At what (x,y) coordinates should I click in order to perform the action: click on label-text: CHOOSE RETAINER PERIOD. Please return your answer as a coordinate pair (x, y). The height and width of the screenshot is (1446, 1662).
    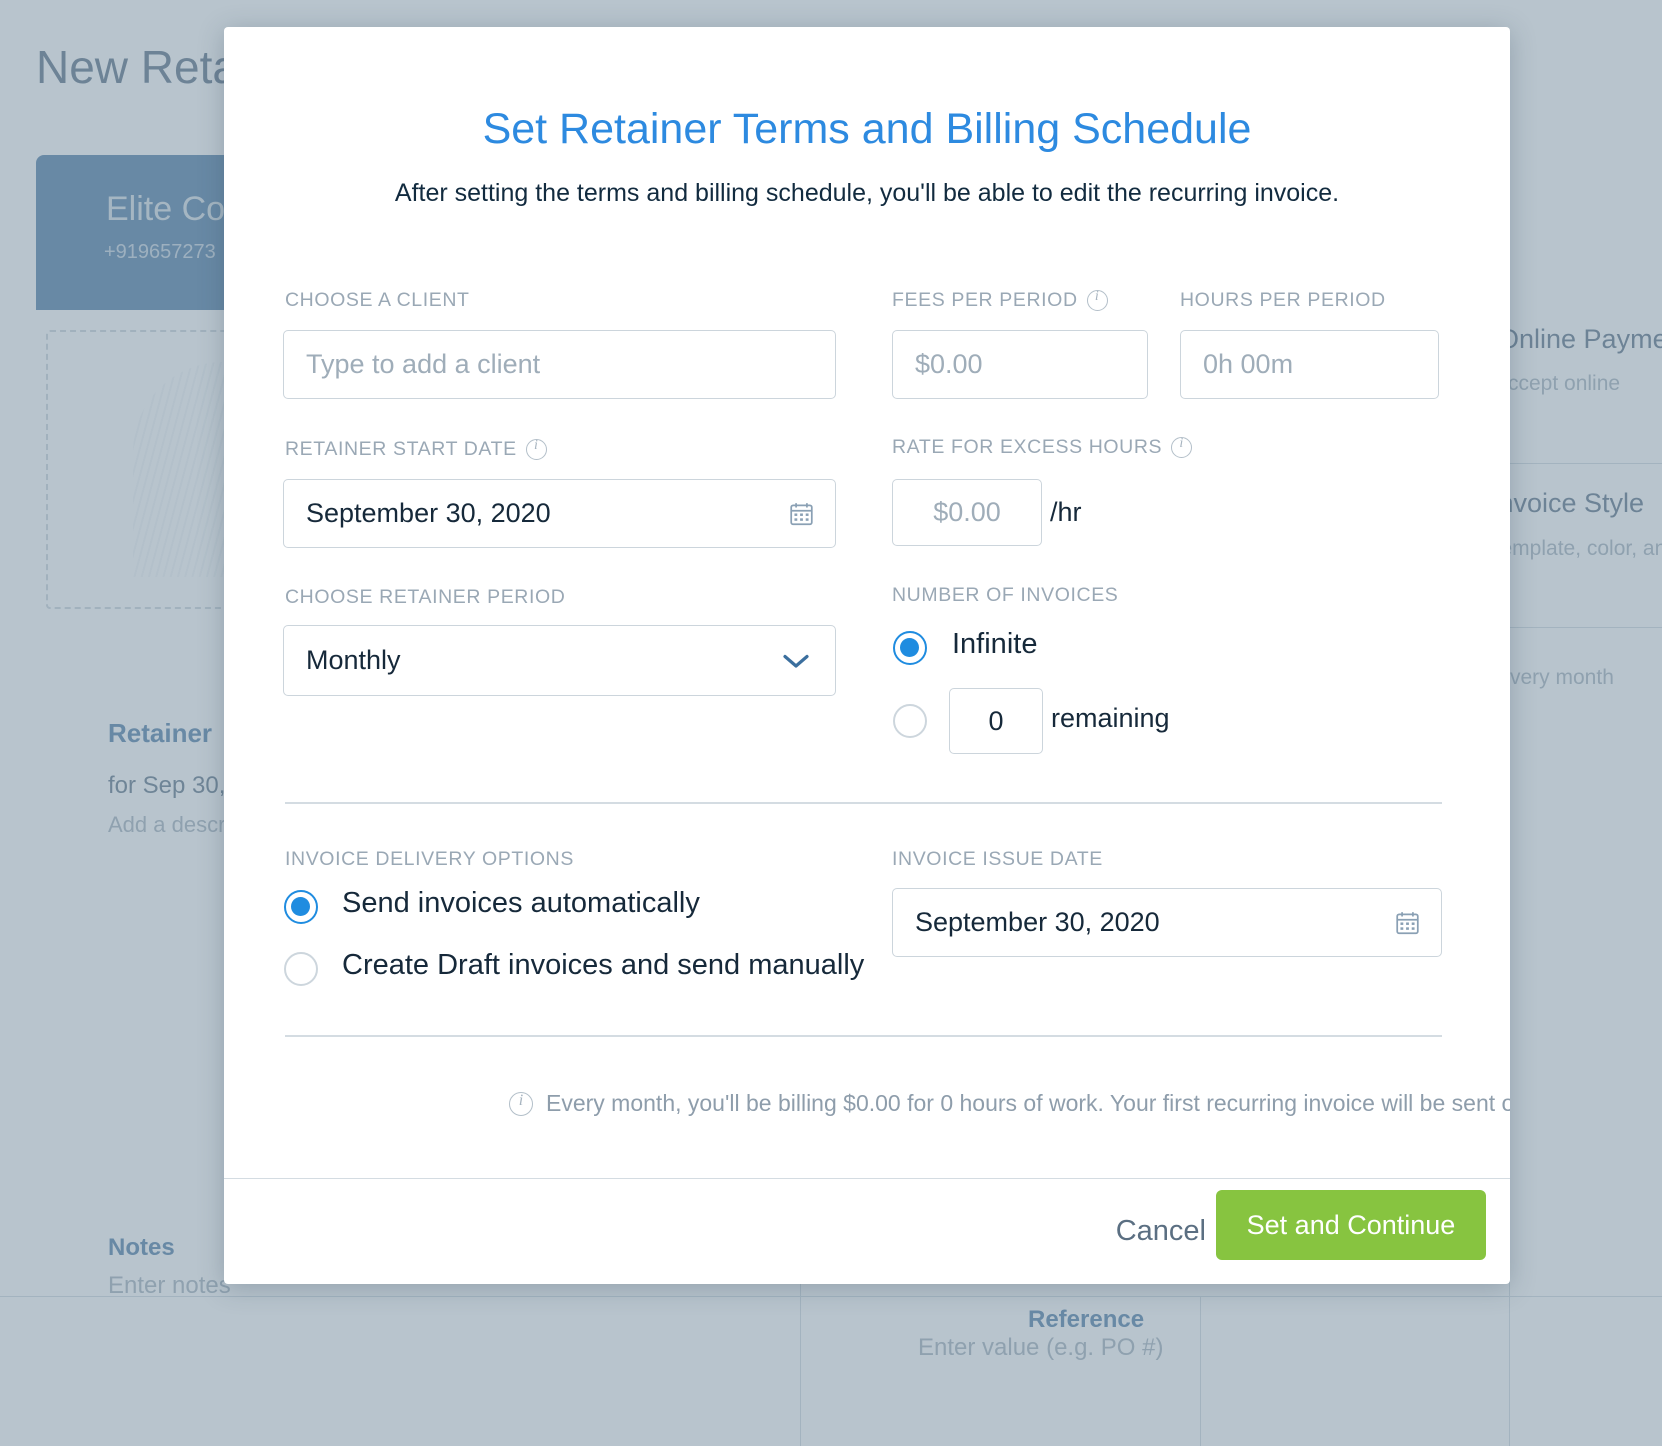
    Looking at the image, I should click on (425, 597).